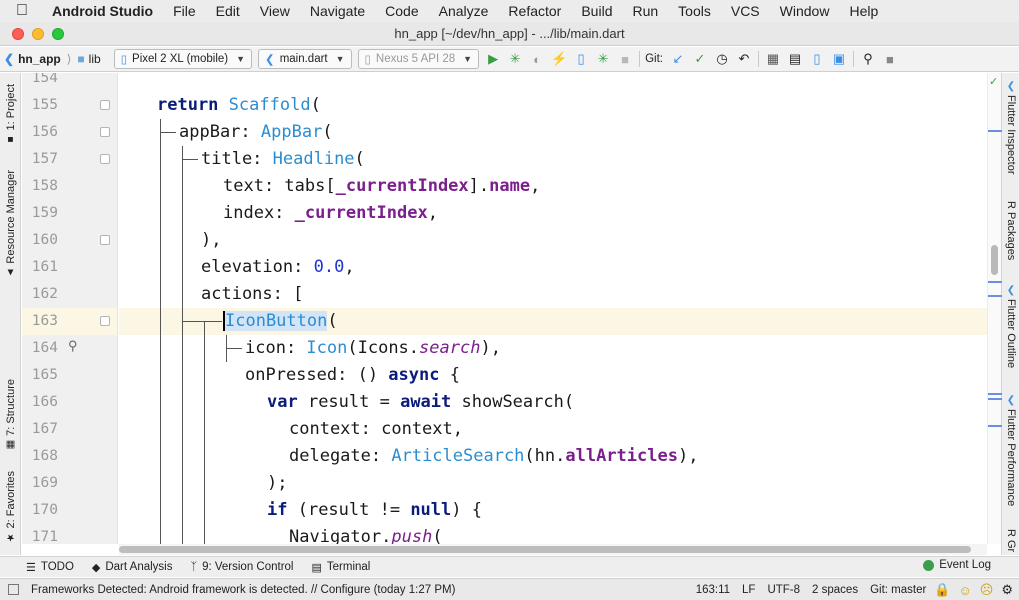 The width and height of the screenshot is (1019, 600). Describe the element at coordinates (745, 11) in the screenshot. I see `menu-vcs: VCS` at that location.